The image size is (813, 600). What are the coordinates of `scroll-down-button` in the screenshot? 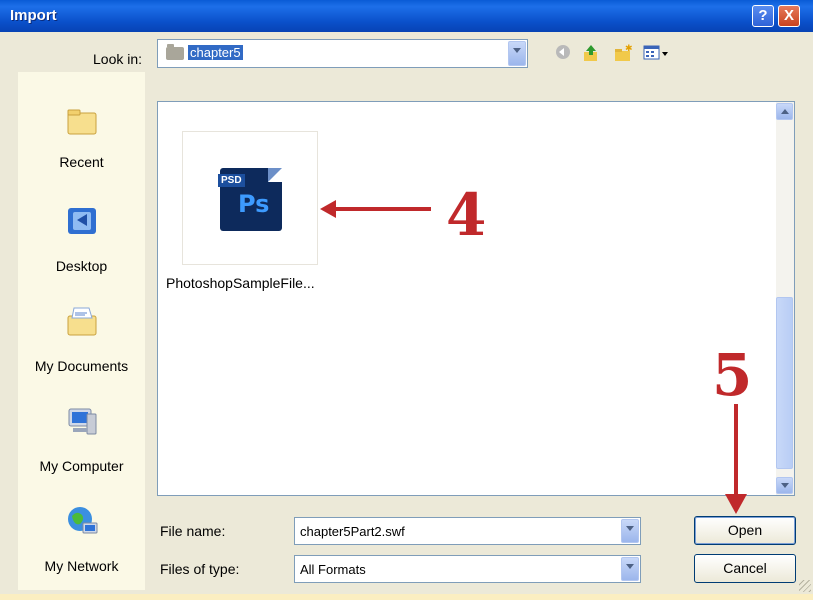 It's located at (784, 485).